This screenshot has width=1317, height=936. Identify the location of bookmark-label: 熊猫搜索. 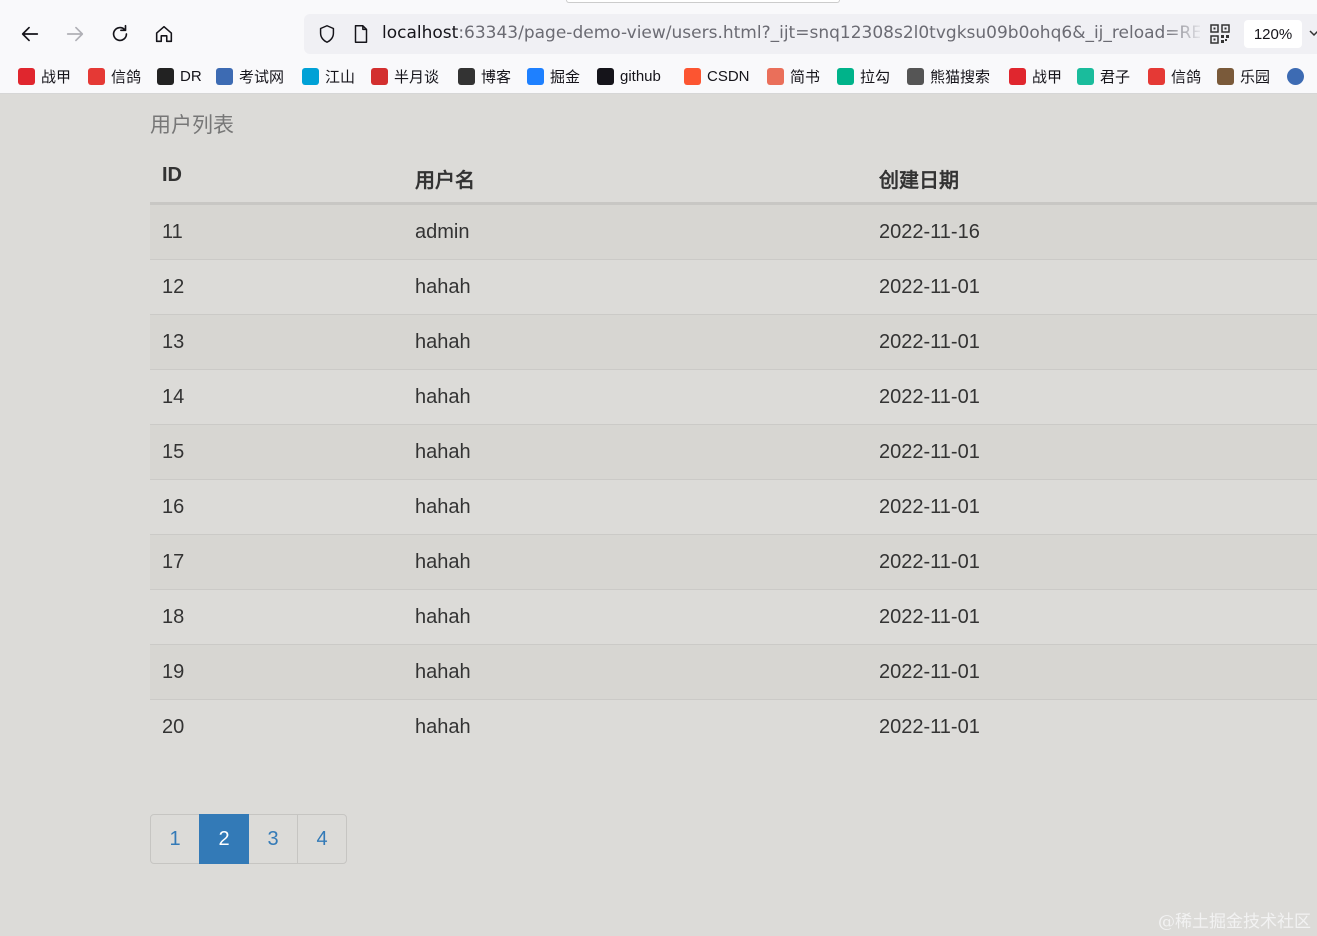
(960, 77).